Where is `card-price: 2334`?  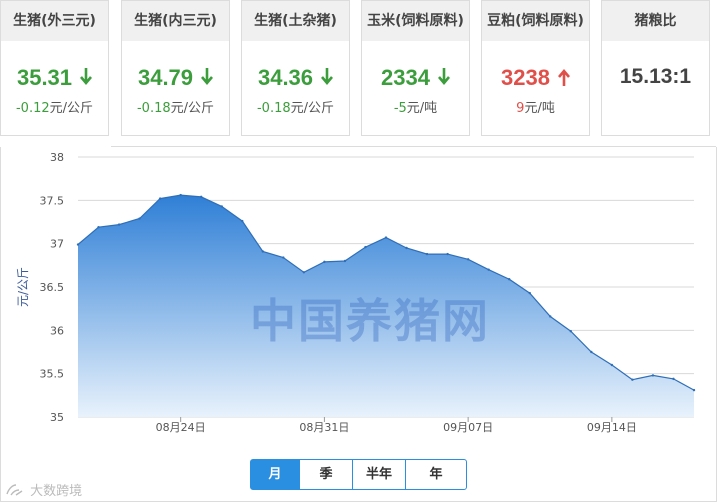
card-price: 2334 is located at coordinates (415, 78).